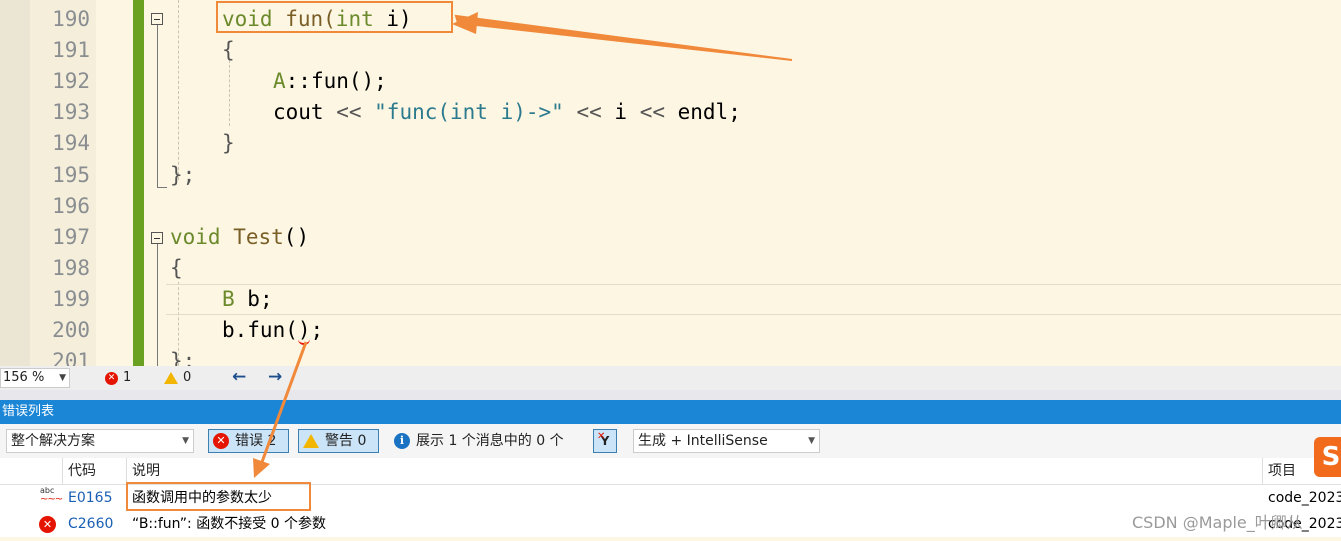  I want to click on watermark: CSDN @Maple_叶卿从, so click(1217, 522).